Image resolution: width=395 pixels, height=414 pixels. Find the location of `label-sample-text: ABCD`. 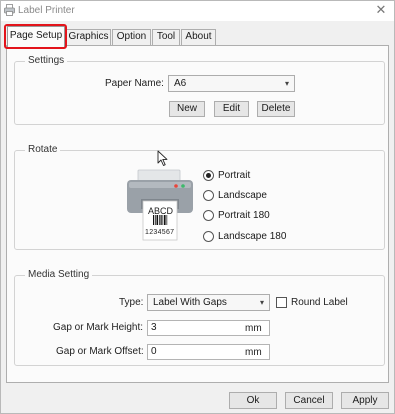

label-sample-text: ABCD is located at coordinates (161, 211).